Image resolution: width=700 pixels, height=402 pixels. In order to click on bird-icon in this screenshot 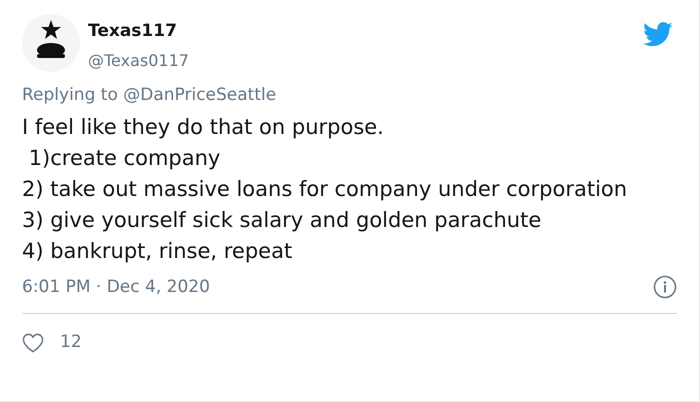, I will do `click(658, 34)`.